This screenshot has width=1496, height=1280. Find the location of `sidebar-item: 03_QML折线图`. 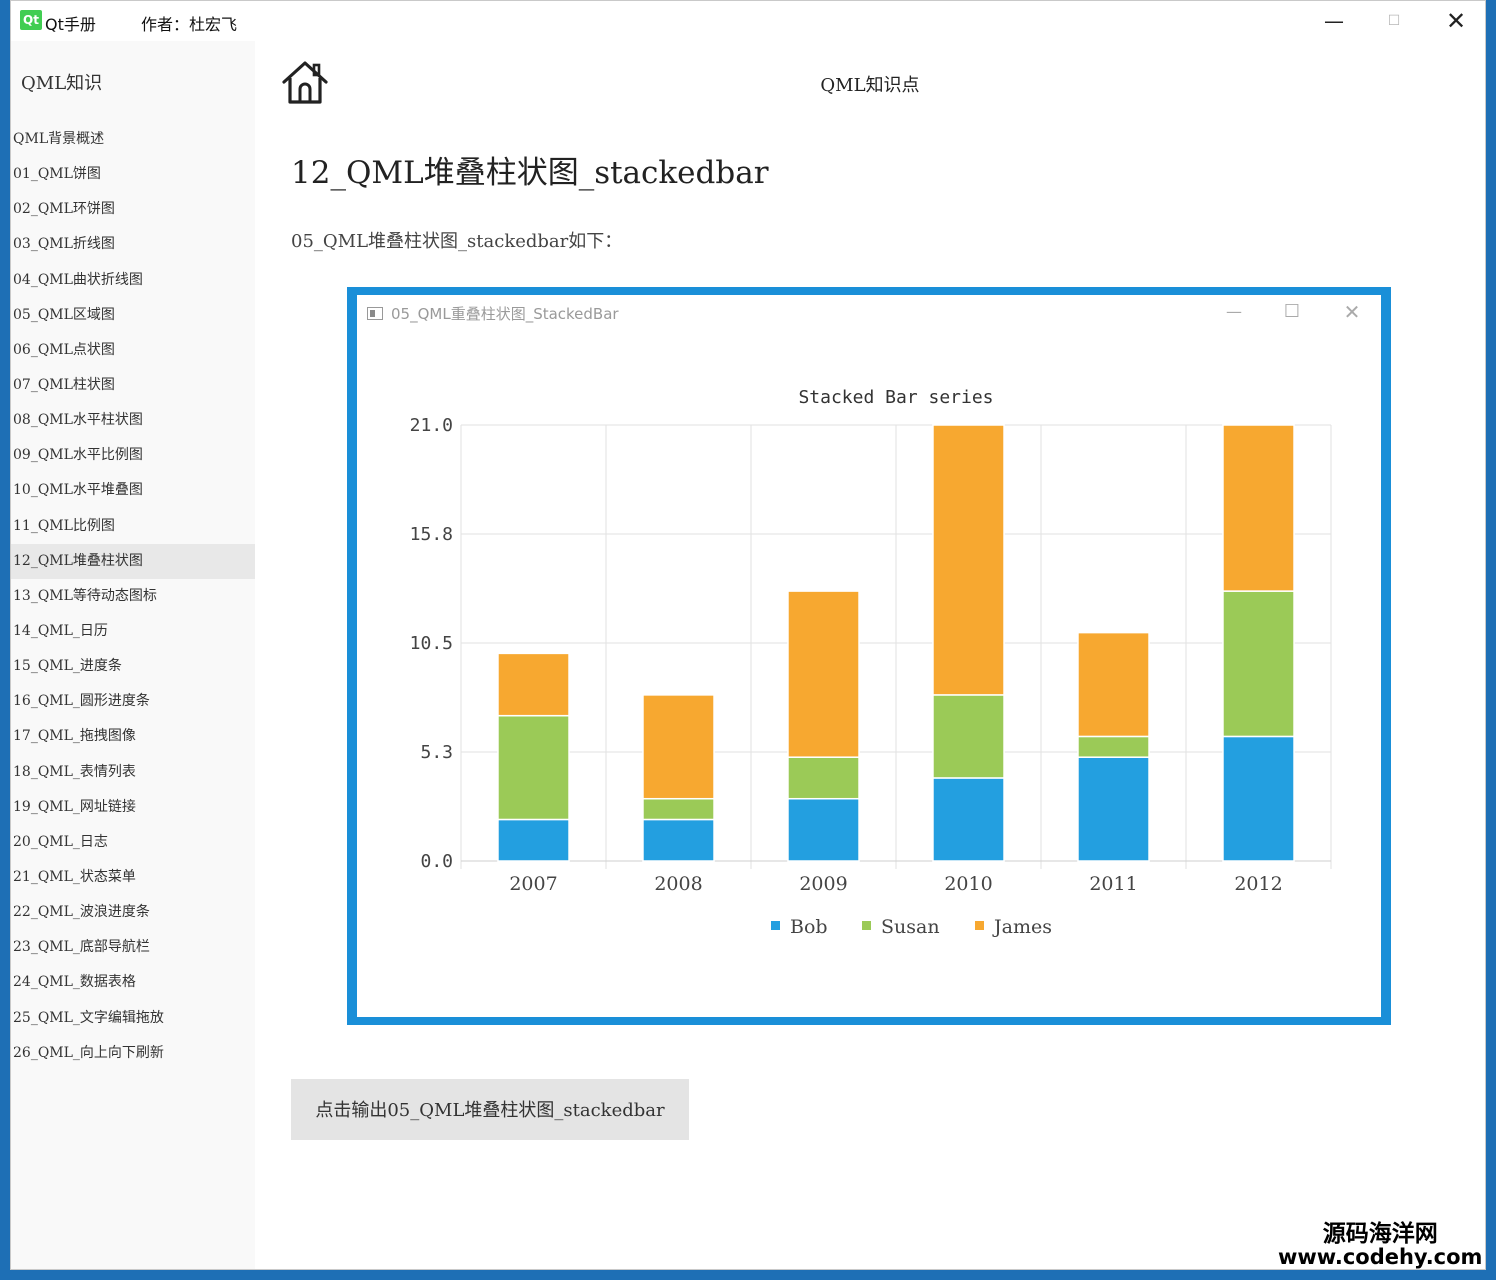

sidebar-item: 03_QML折线图 is located at coordinates (133, 244).